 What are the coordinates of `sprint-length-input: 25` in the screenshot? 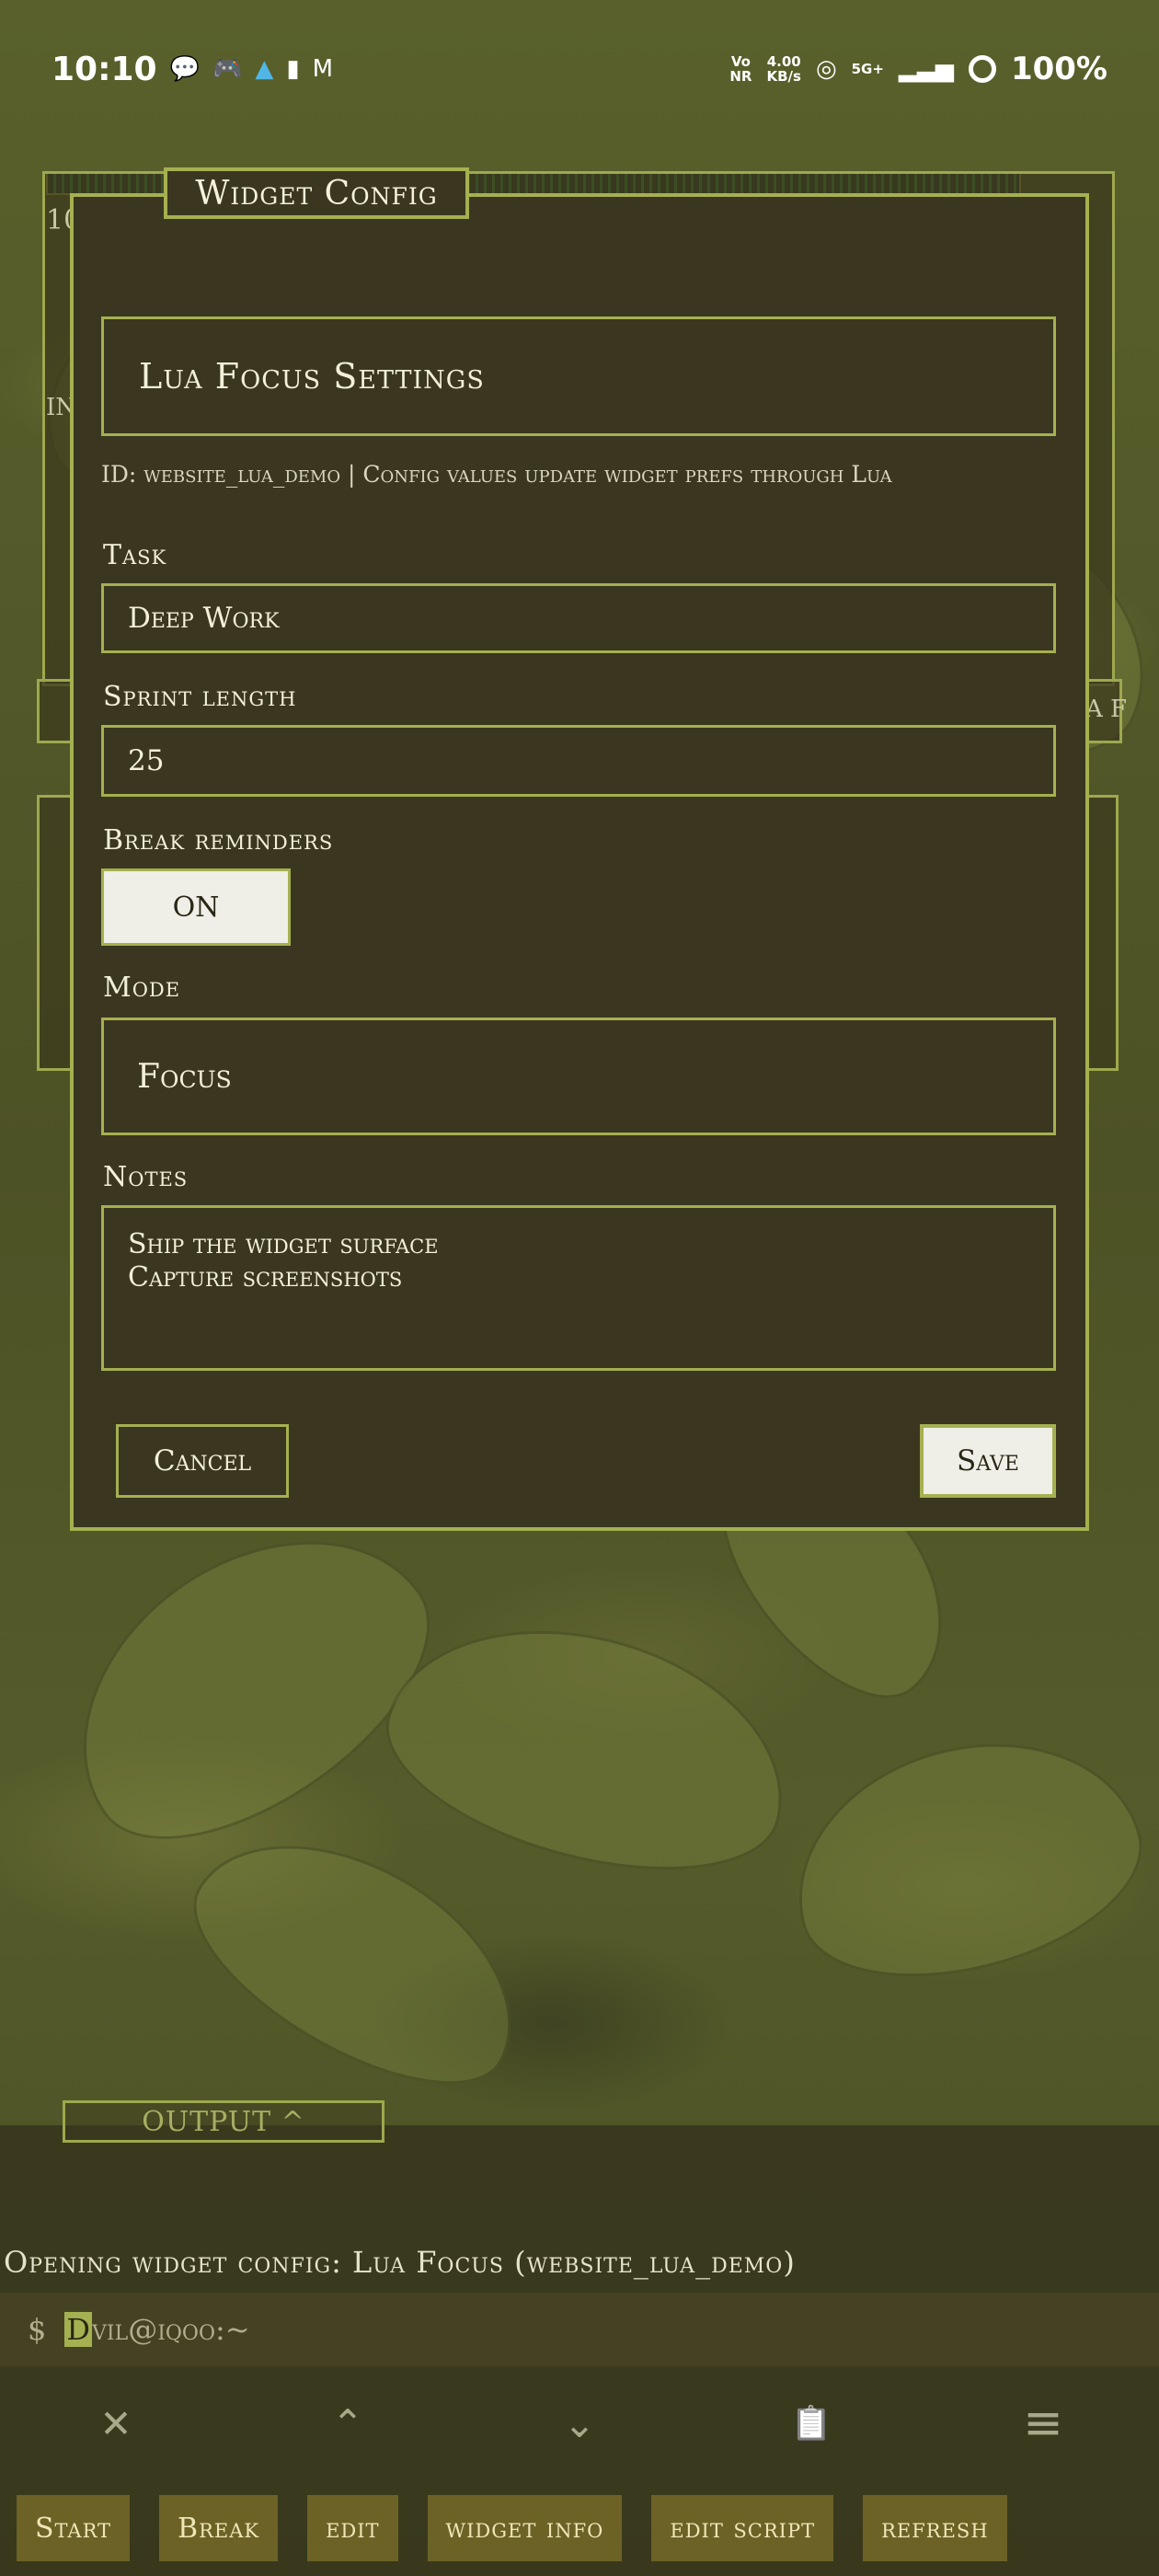 It's located at (578, 761).